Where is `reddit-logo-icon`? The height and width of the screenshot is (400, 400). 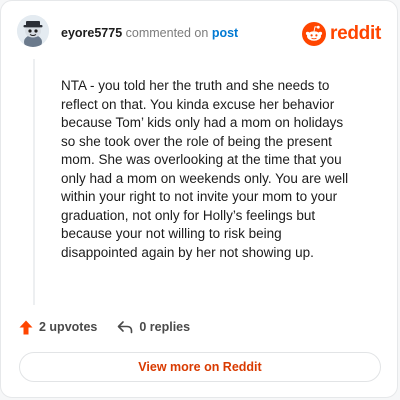
reddit-logo-icon is located at coordinates (314, 34).